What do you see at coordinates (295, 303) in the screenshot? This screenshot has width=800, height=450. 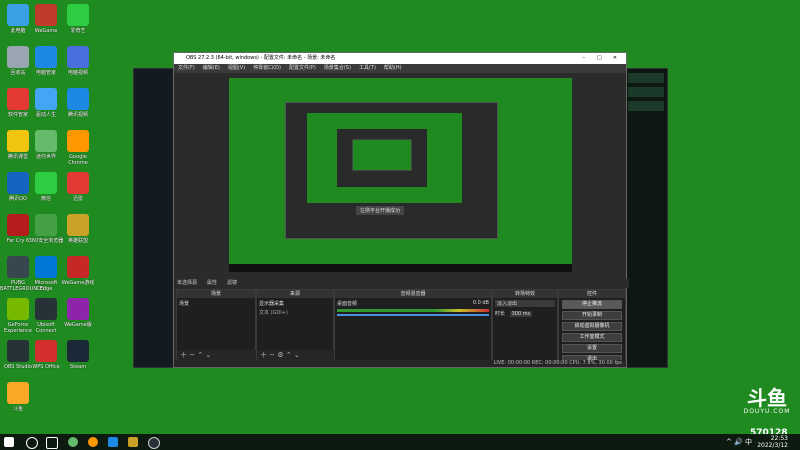 I see `source-item: 显示器采集` at bounding box center [295, 303].